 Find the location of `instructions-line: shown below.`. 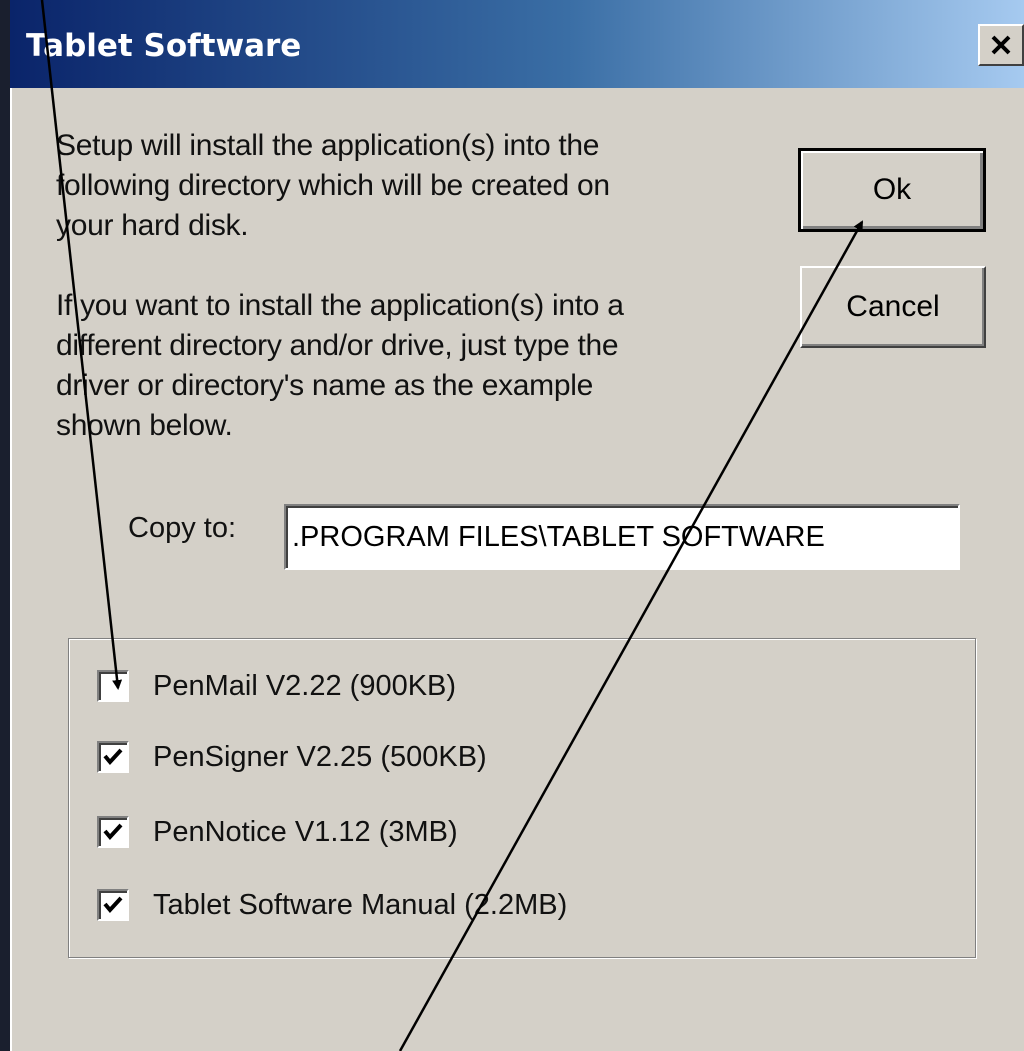

instructions-line: shown below. is located at coordinates (144, 425).